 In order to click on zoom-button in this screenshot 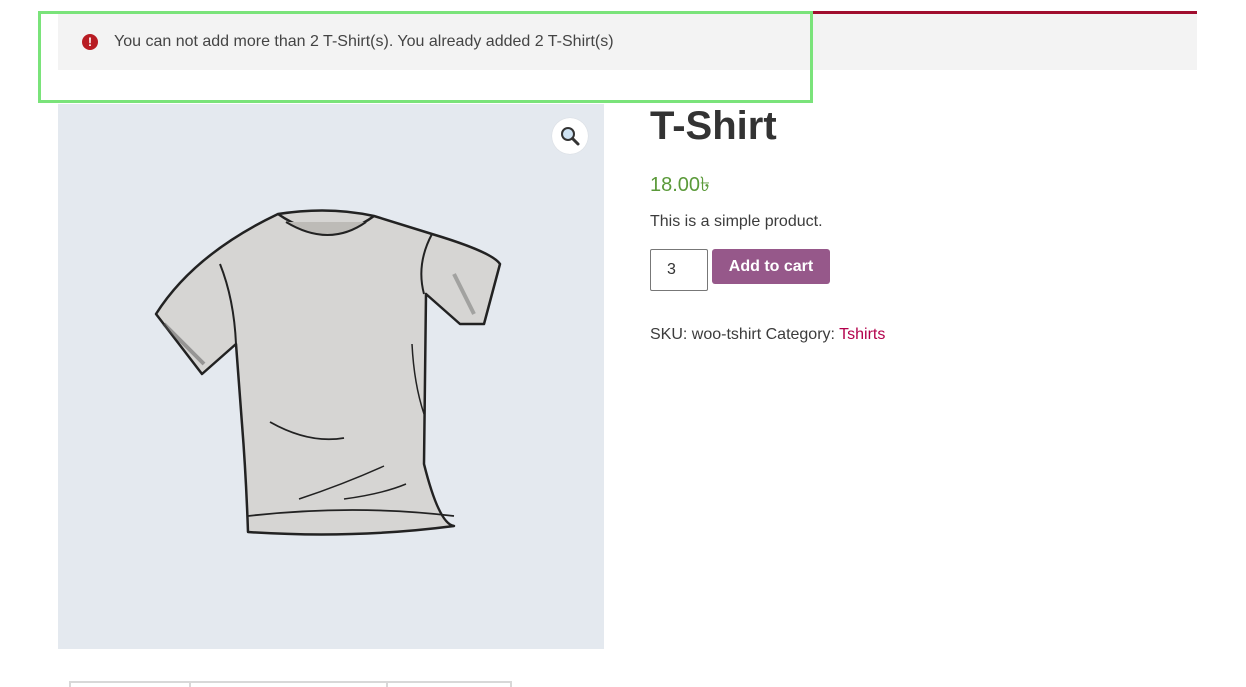, I will do `click(570, 136)`.